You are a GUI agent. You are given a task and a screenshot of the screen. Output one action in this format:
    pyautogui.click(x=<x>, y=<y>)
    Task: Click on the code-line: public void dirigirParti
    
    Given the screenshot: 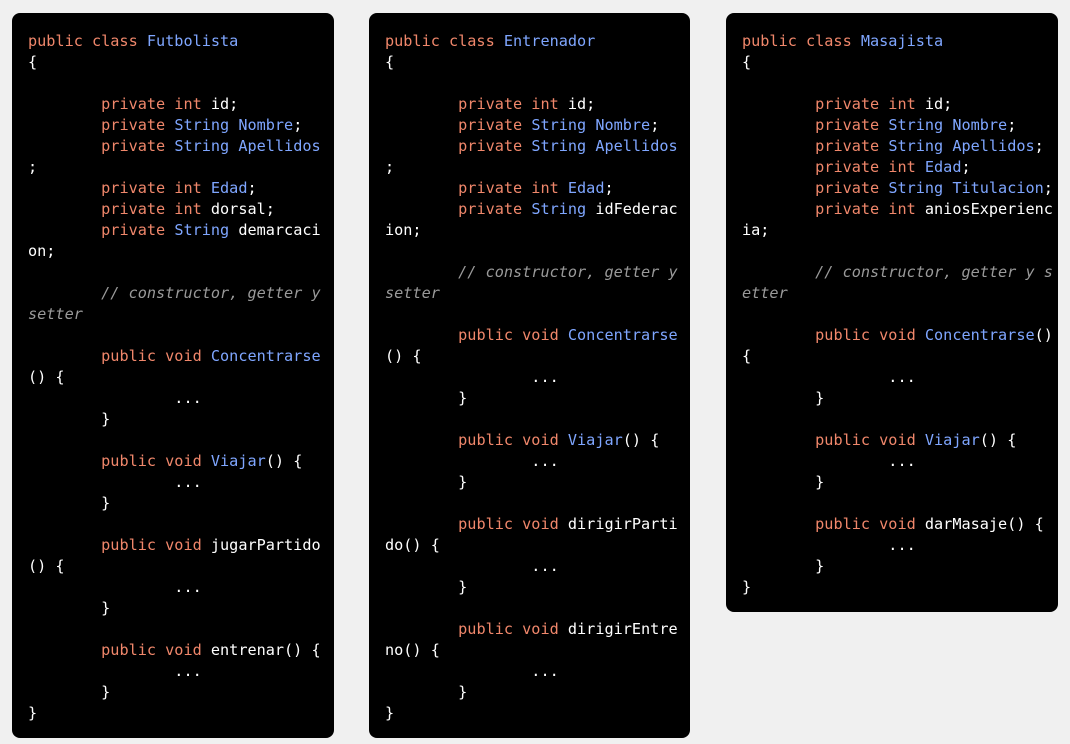 What is the action you would take?
    pyautogui.click(x=529, y=524)
    